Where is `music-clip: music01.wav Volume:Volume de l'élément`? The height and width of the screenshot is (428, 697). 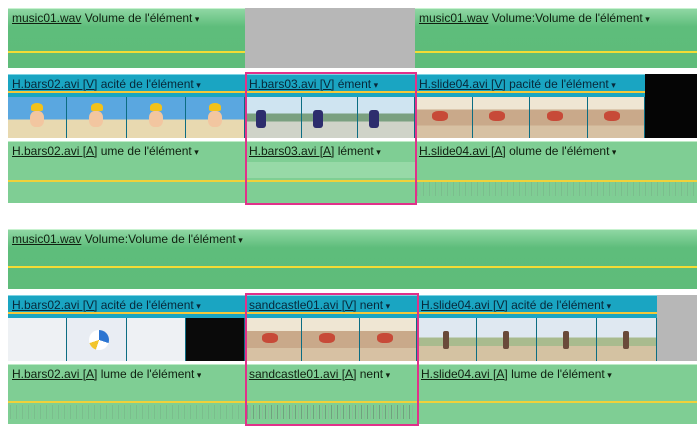 music-clip: music01.wav Volume:Volume de l'élément is located at coordinates (352, 259).